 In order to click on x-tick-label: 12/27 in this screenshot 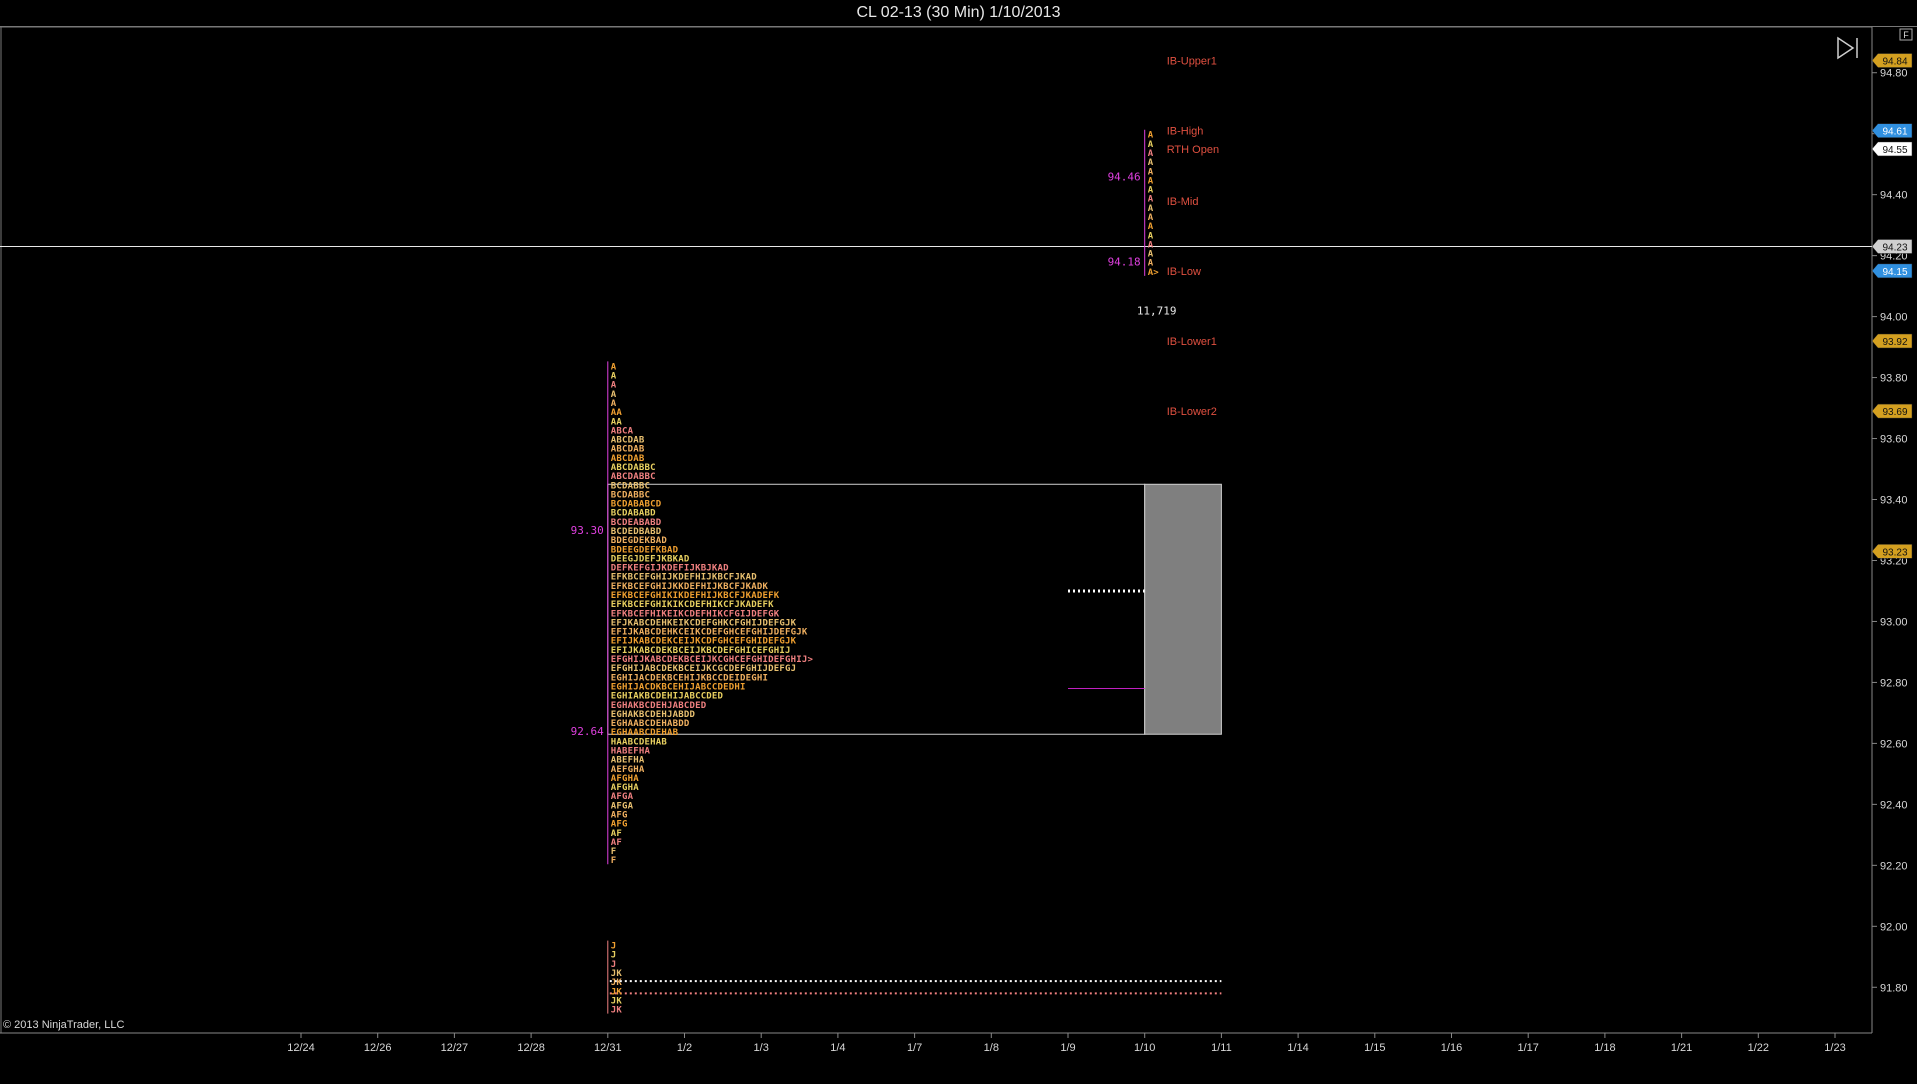, I will do `click(455, 1048)`.